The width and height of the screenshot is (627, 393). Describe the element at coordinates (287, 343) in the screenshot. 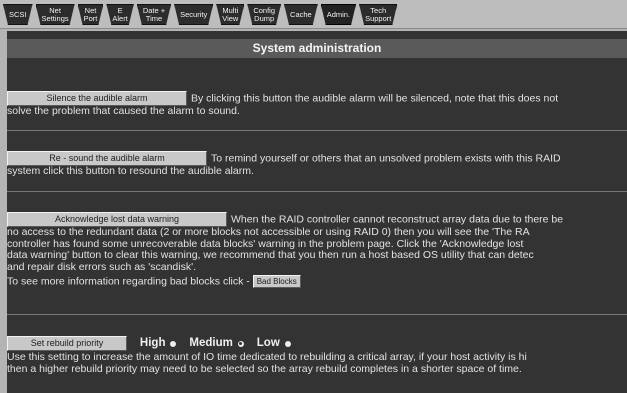

I see `priority-low-radio` at that location.